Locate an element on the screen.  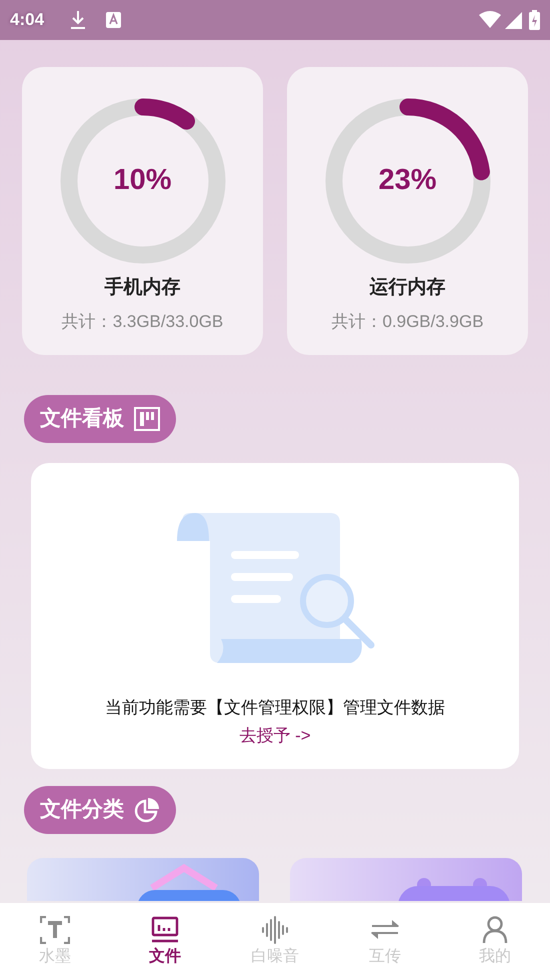
sound-wave-icon is located at coordinates (275, 930).